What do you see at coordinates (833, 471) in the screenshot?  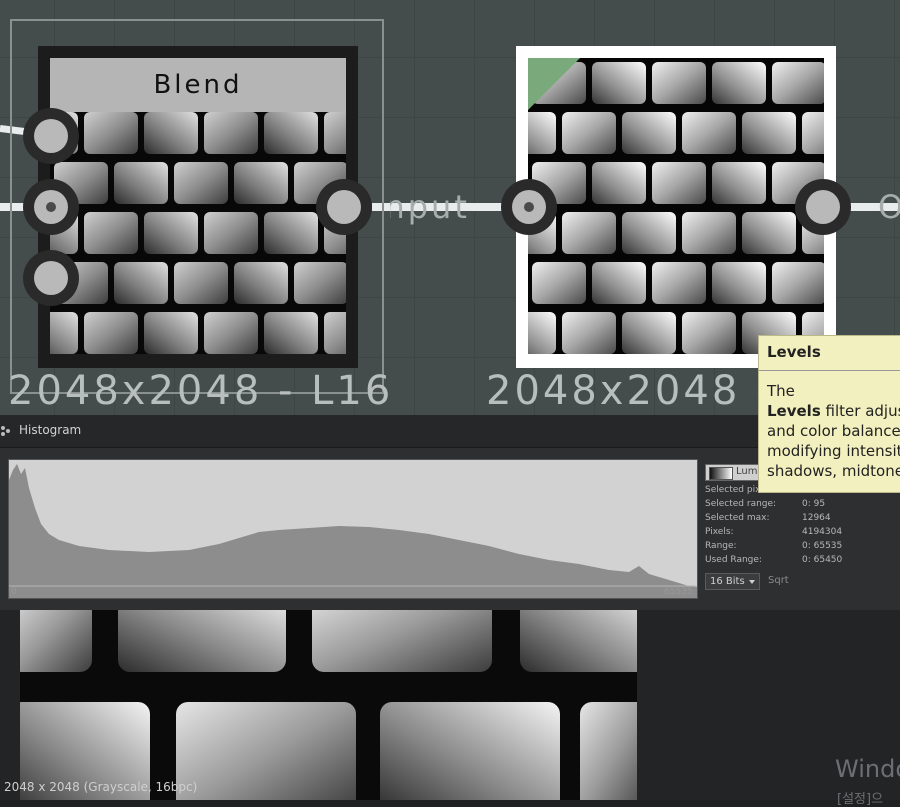 I see `tooltip-line-5: shadows, midtones,` at bounding box center [833, 471].